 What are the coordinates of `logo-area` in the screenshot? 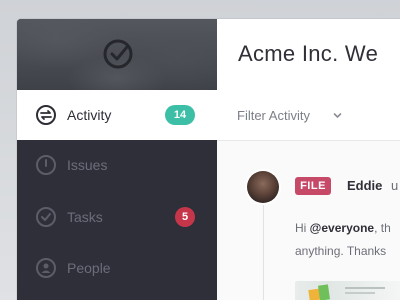 It's located at (117, 54).